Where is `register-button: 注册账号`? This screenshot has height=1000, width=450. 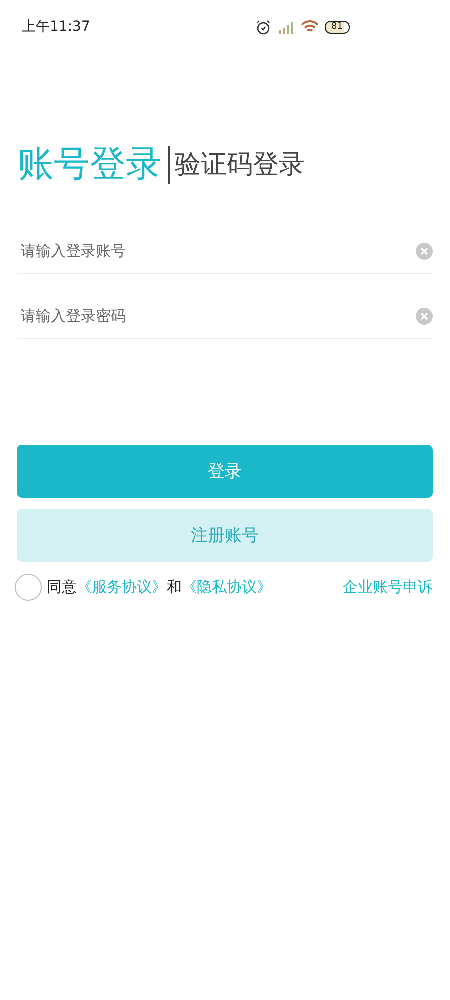 register-button: 注册账号 is located at coordinates (225, 535).